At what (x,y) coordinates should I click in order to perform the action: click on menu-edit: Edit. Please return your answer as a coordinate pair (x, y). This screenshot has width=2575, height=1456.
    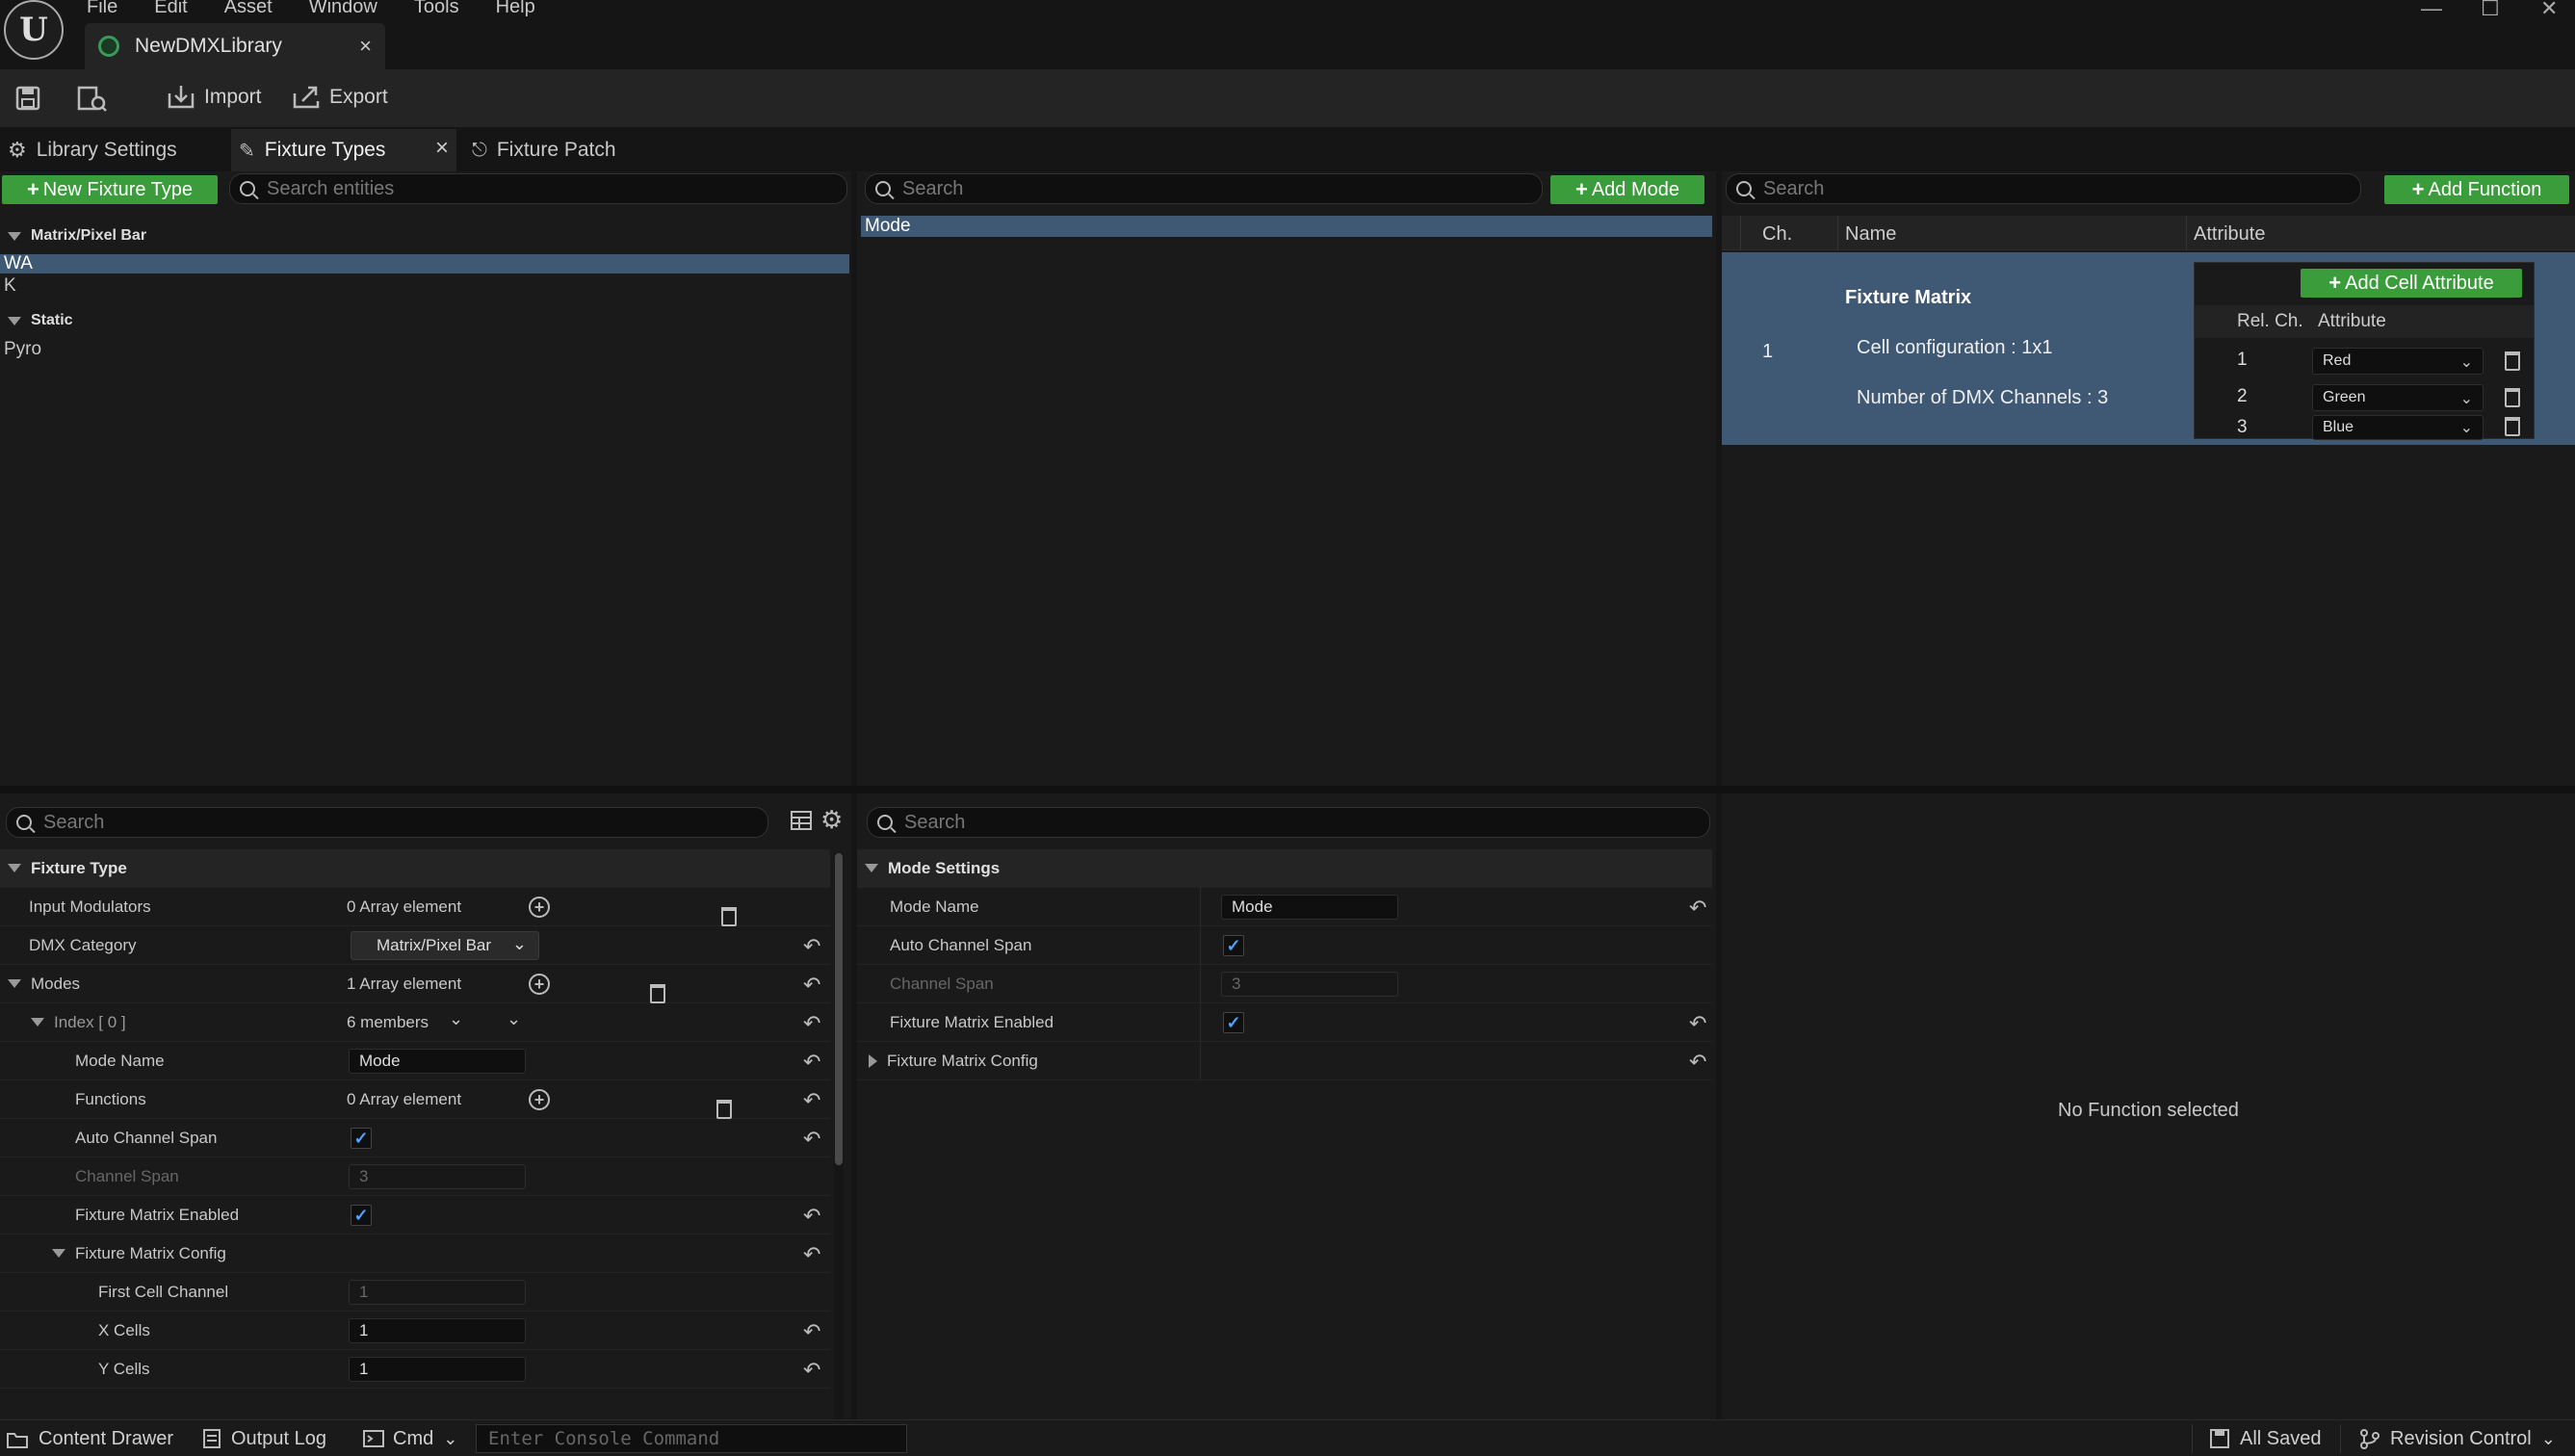
    Looking at the image, I should click on (170, 10).